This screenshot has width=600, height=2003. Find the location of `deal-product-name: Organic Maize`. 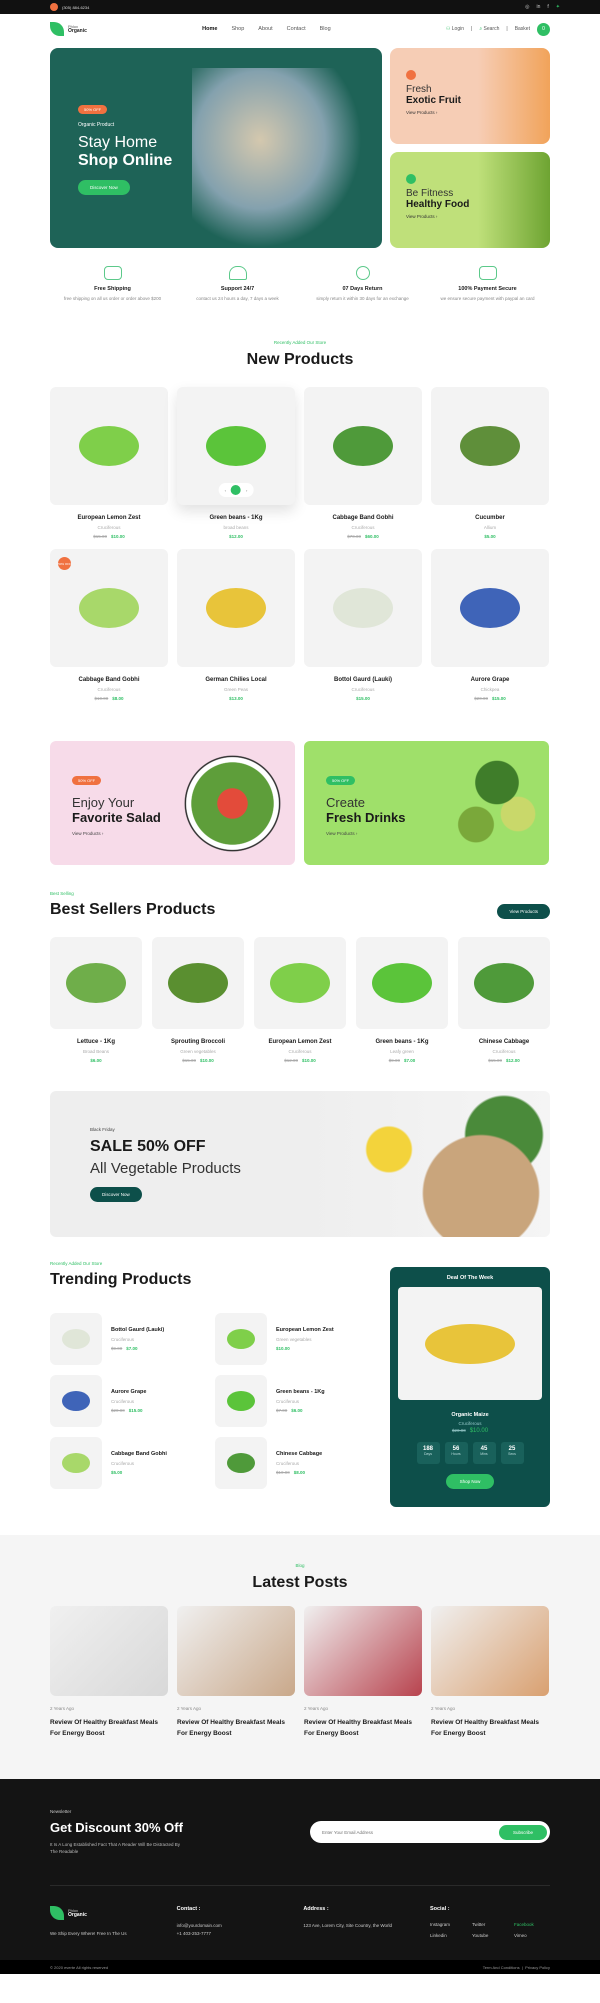

deal-product-name: Organic Maize is located at coordinates (470, 1415).